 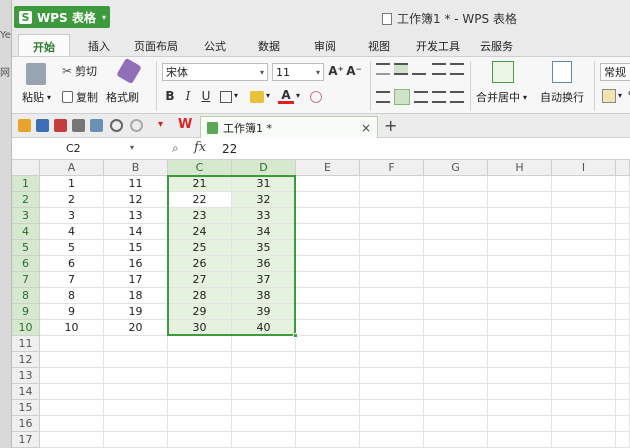 What do you see at coordinates (72, 296) in the screenshot?
I see `cell-a8: 8` at bounding box center [72, 296].